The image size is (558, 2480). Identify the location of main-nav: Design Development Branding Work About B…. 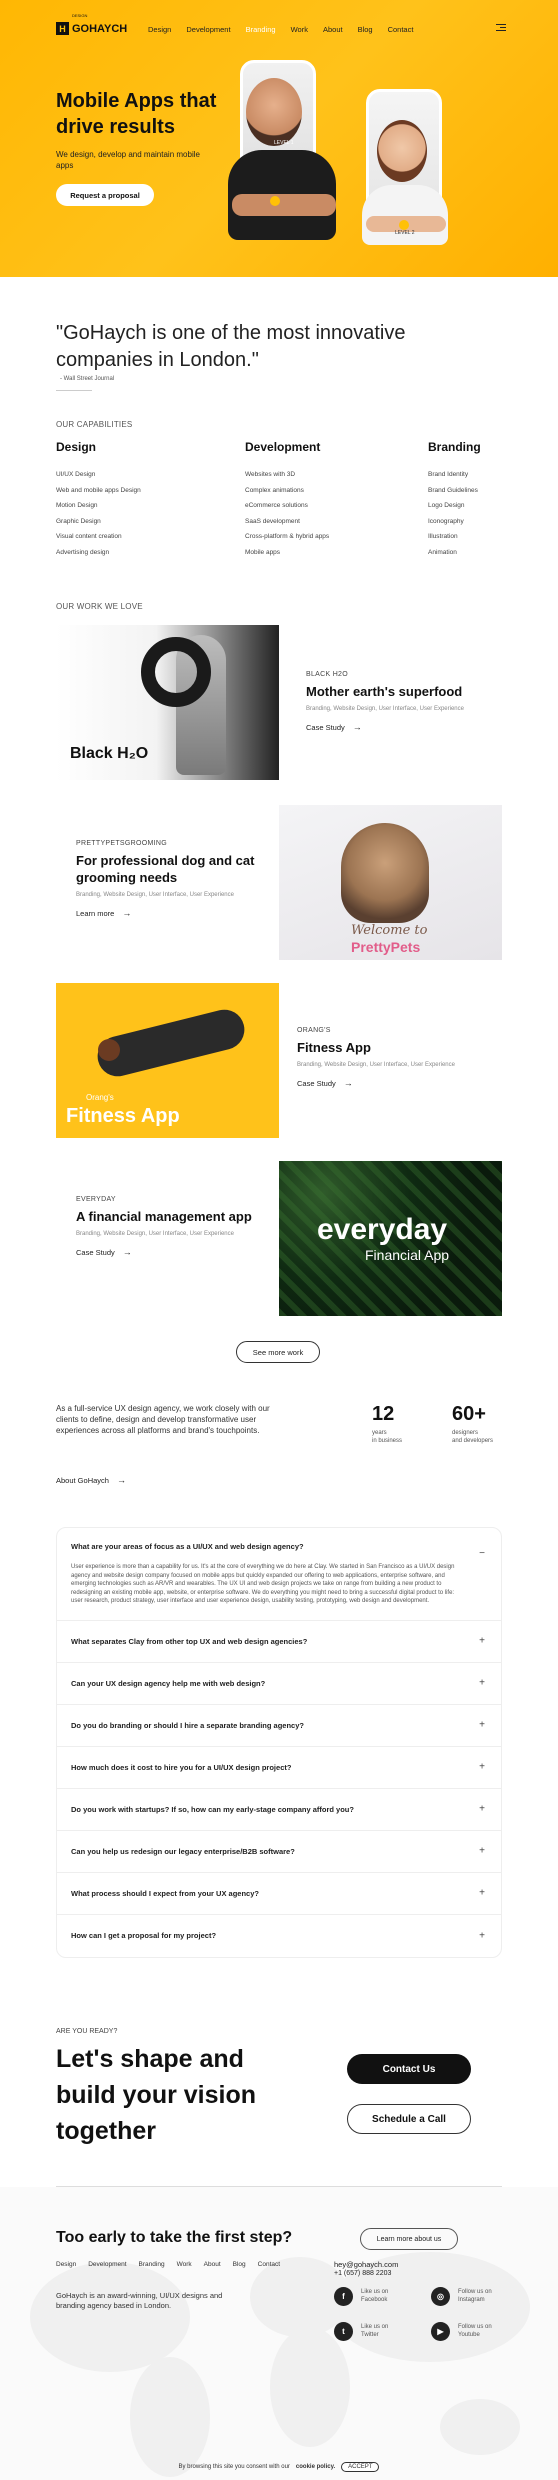
(280, 29).